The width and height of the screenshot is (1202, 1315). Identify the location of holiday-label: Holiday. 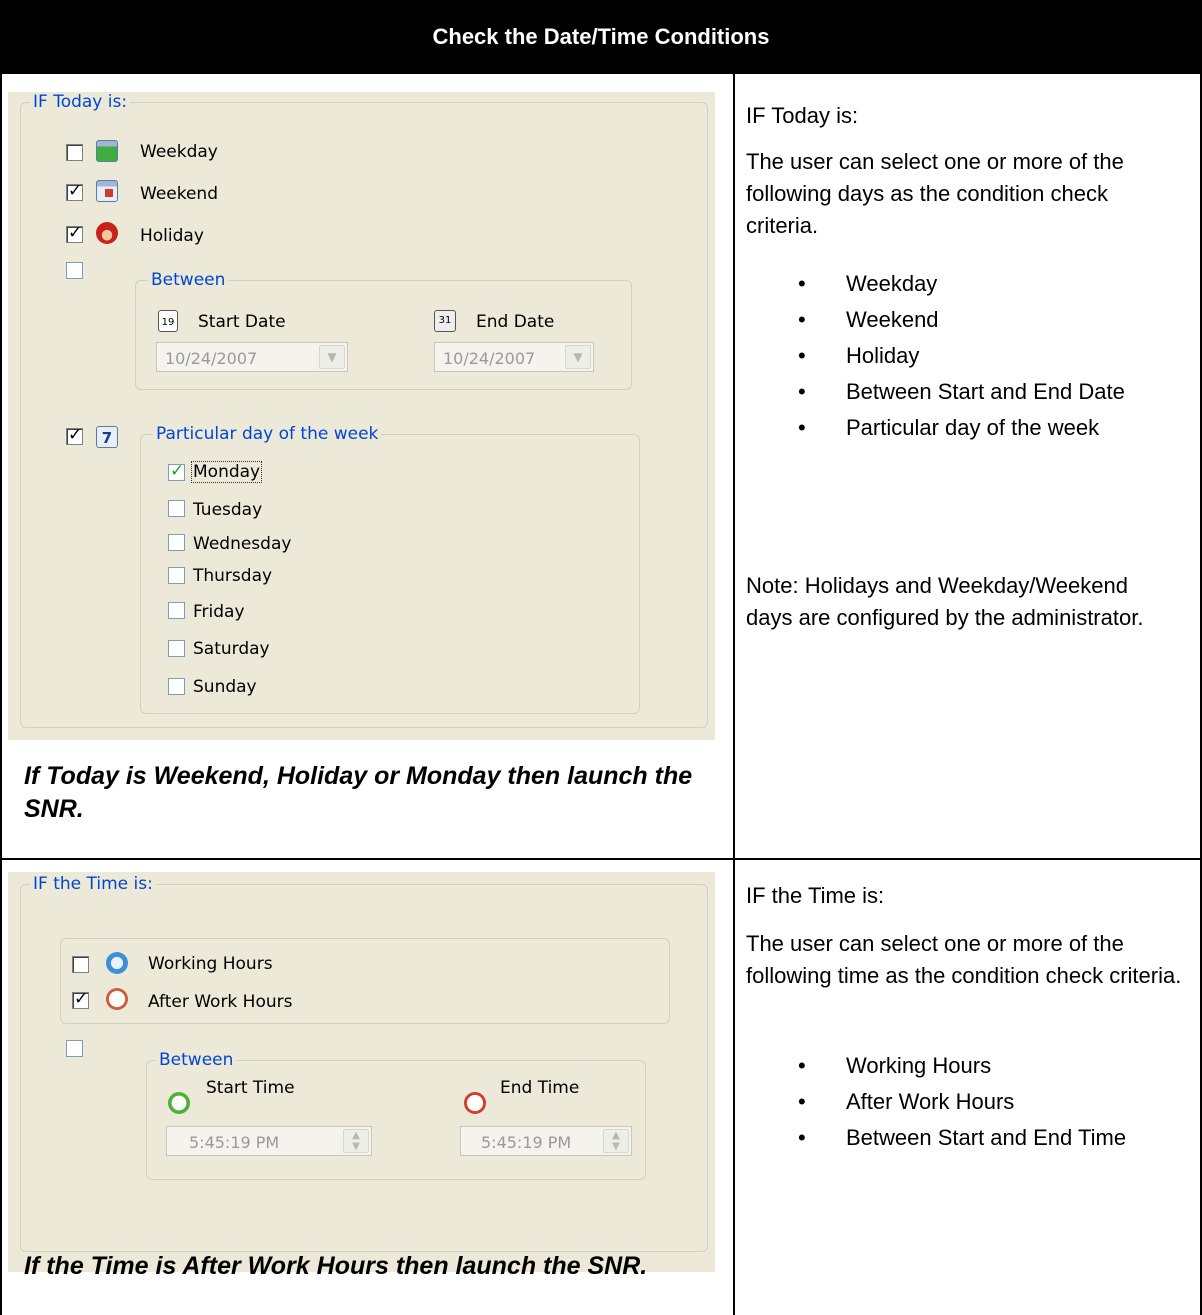
(172, 236).